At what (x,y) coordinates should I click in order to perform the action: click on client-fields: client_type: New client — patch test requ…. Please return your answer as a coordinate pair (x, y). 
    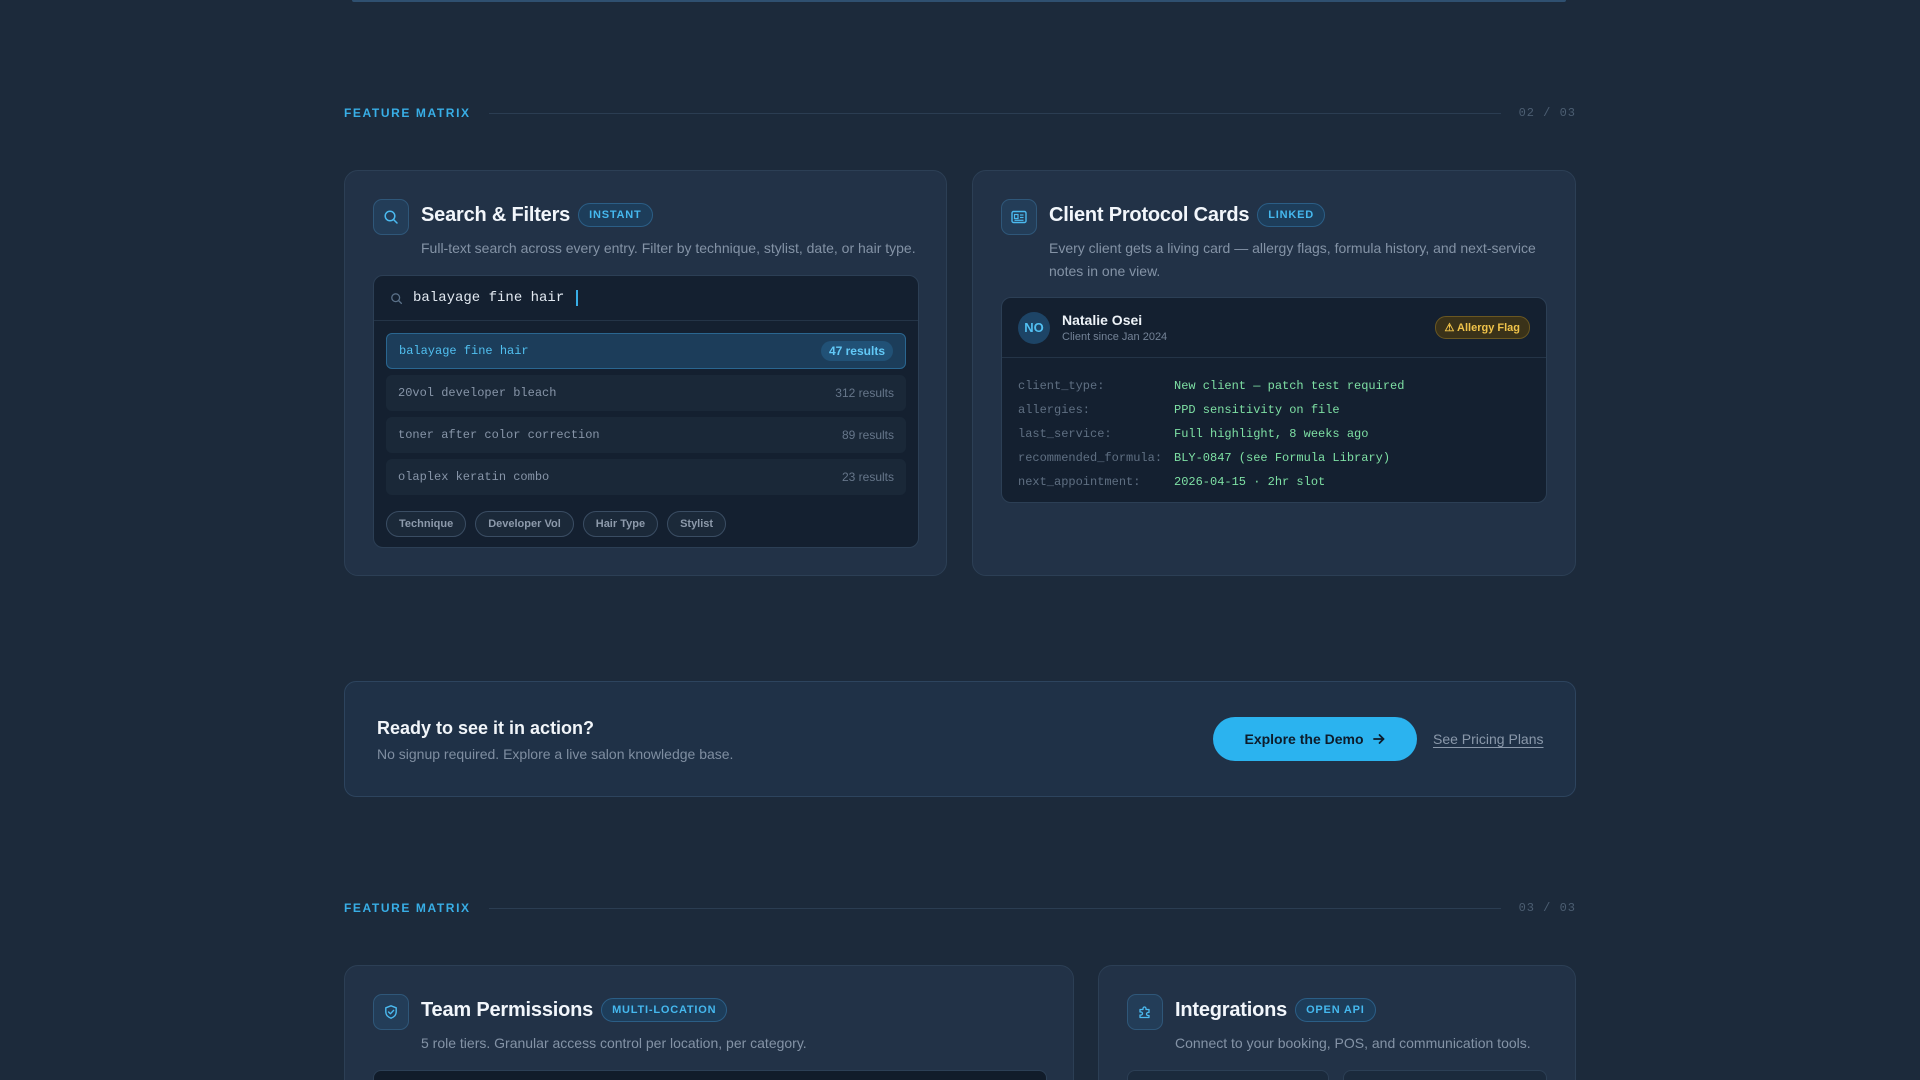
    Looking at the image, I should click on (1274, 426).